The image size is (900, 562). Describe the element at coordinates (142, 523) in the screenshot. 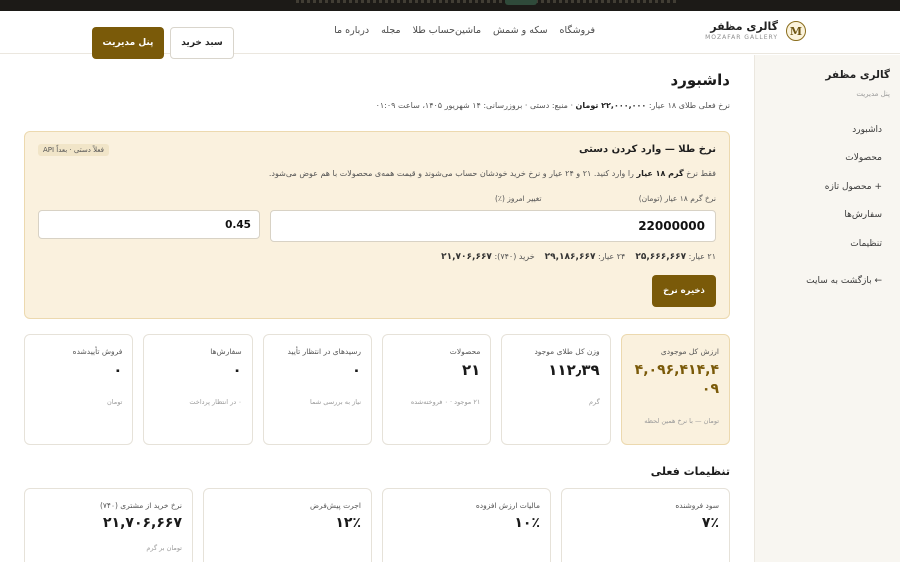

I see `setting-value: ۲۱,۷۰۶,۶۶۷` at that location.